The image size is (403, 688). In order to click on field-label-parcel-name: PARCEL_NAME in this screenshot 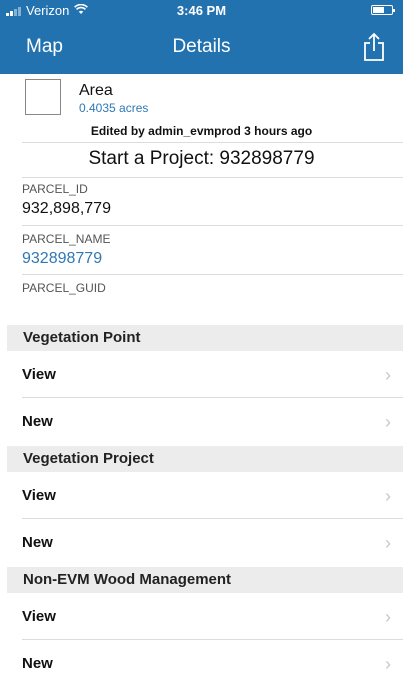, I will do `click(66, 239)`.